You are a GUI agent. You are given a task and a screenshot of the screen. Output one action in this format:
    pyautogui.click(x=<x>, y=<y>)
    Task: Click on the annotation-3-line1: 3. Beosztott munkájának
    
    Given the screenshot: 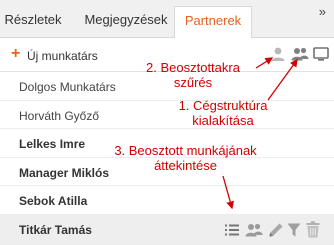 What is the action you would take?
    pyautogui.click(x=185, y=150)
    